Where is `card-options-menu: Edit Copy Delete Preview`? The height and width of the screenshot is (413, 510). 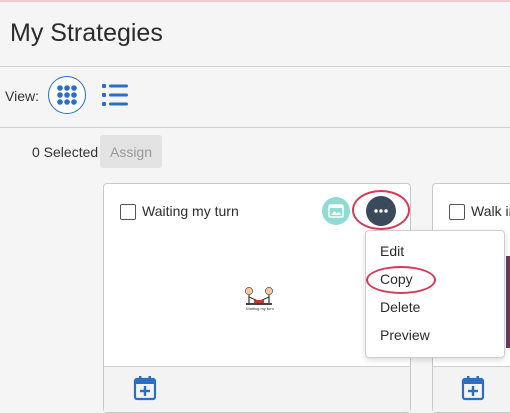 card-options-menu: Edit Copy Delete Preview is located at coordinates (435, 294).